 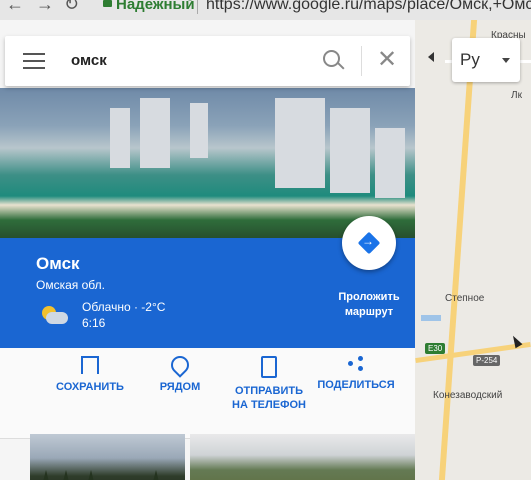 What do you see at coordinates (55, 315) in the screenshot?
I see `weather-cloudy-icon` at bounding box center [55, 315].